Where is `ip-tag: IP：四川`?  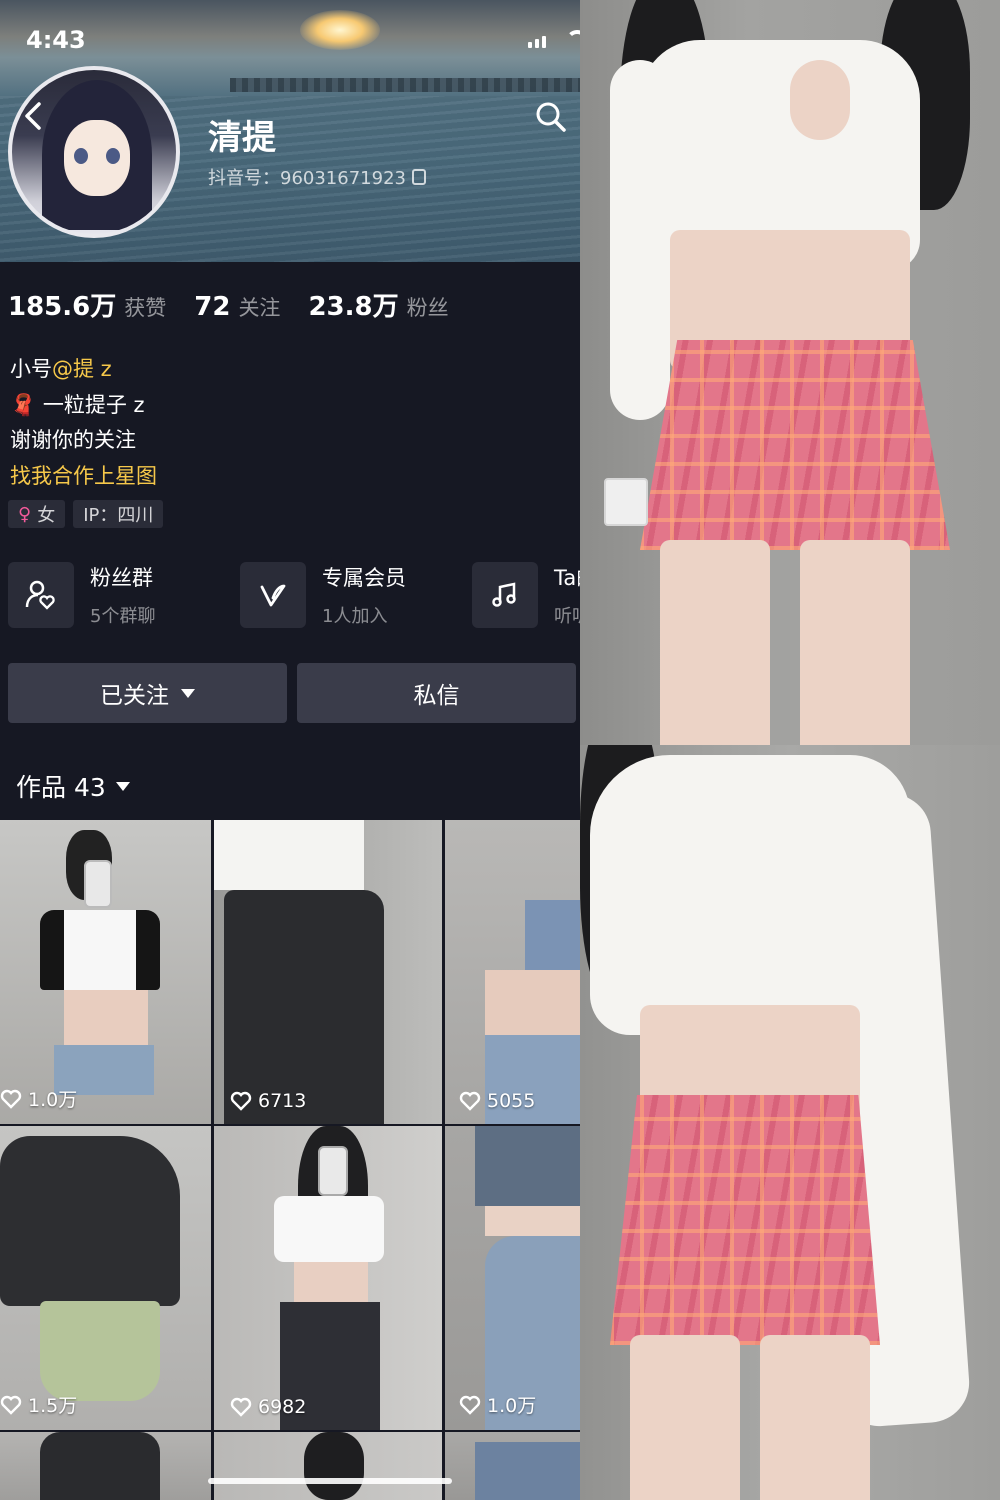 ip-tag: IP：四川 is located at coordinates (118, 514).